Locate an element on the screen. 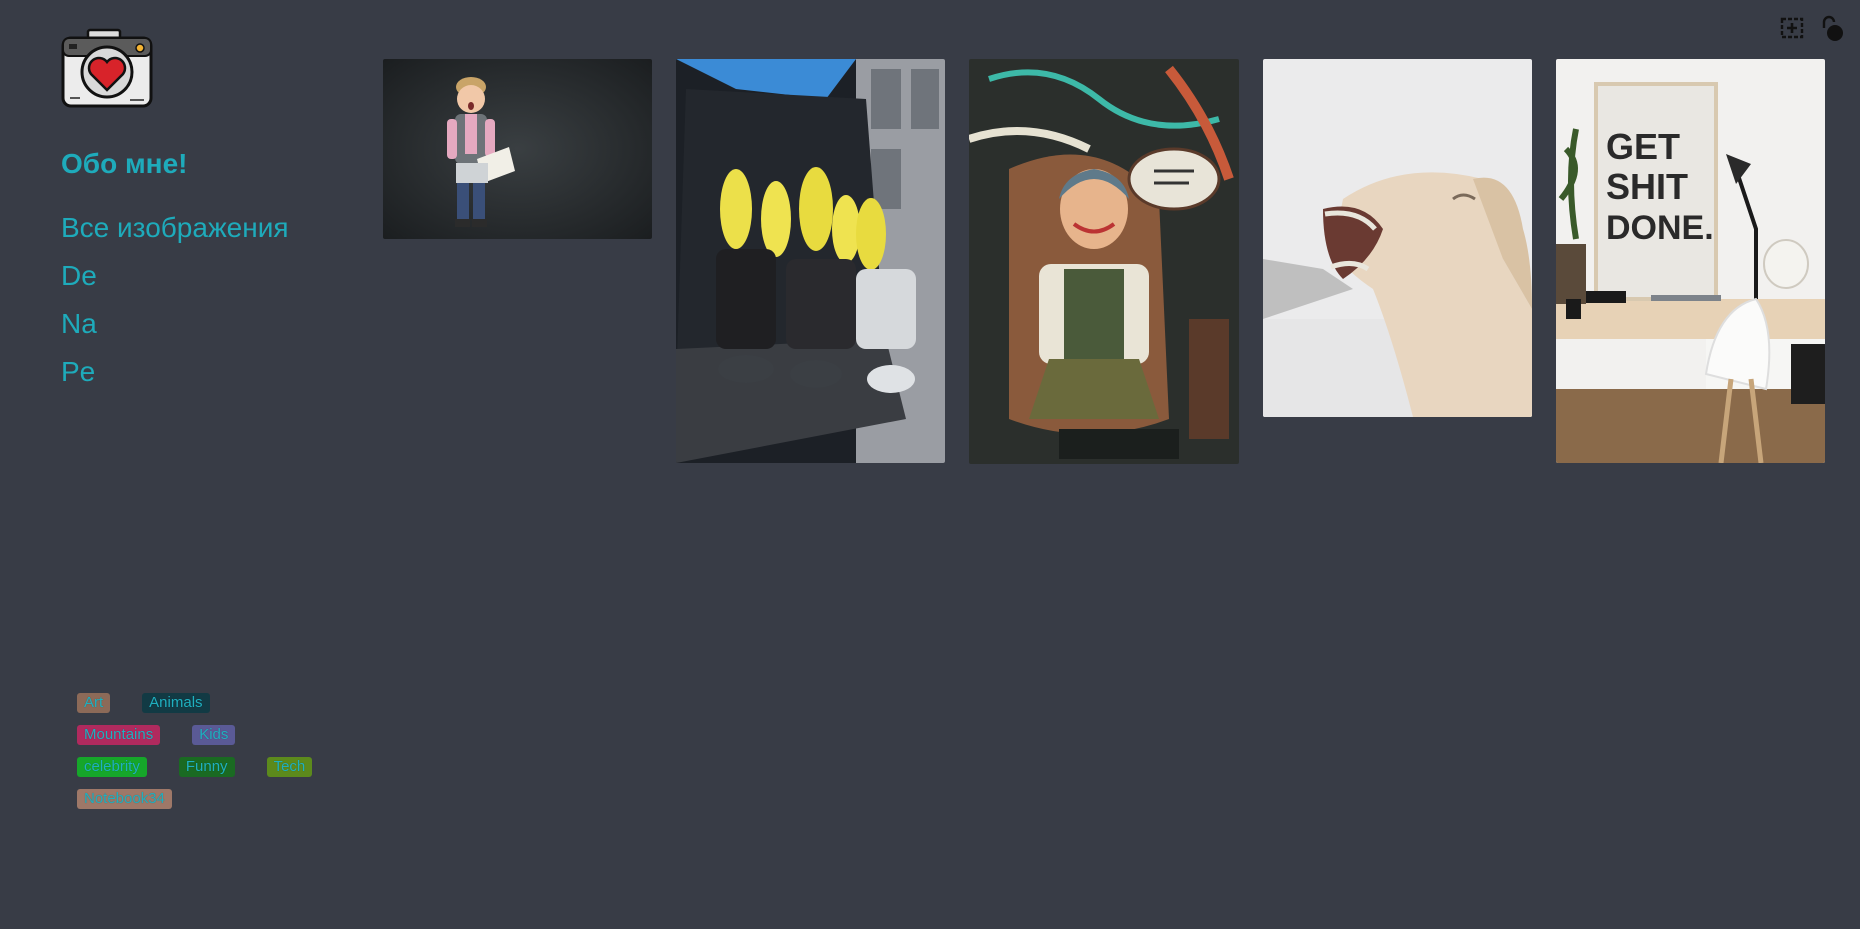 This screenshot has width=1860, height=929. tag-tech: Tech is located at coordinates (289, 767).